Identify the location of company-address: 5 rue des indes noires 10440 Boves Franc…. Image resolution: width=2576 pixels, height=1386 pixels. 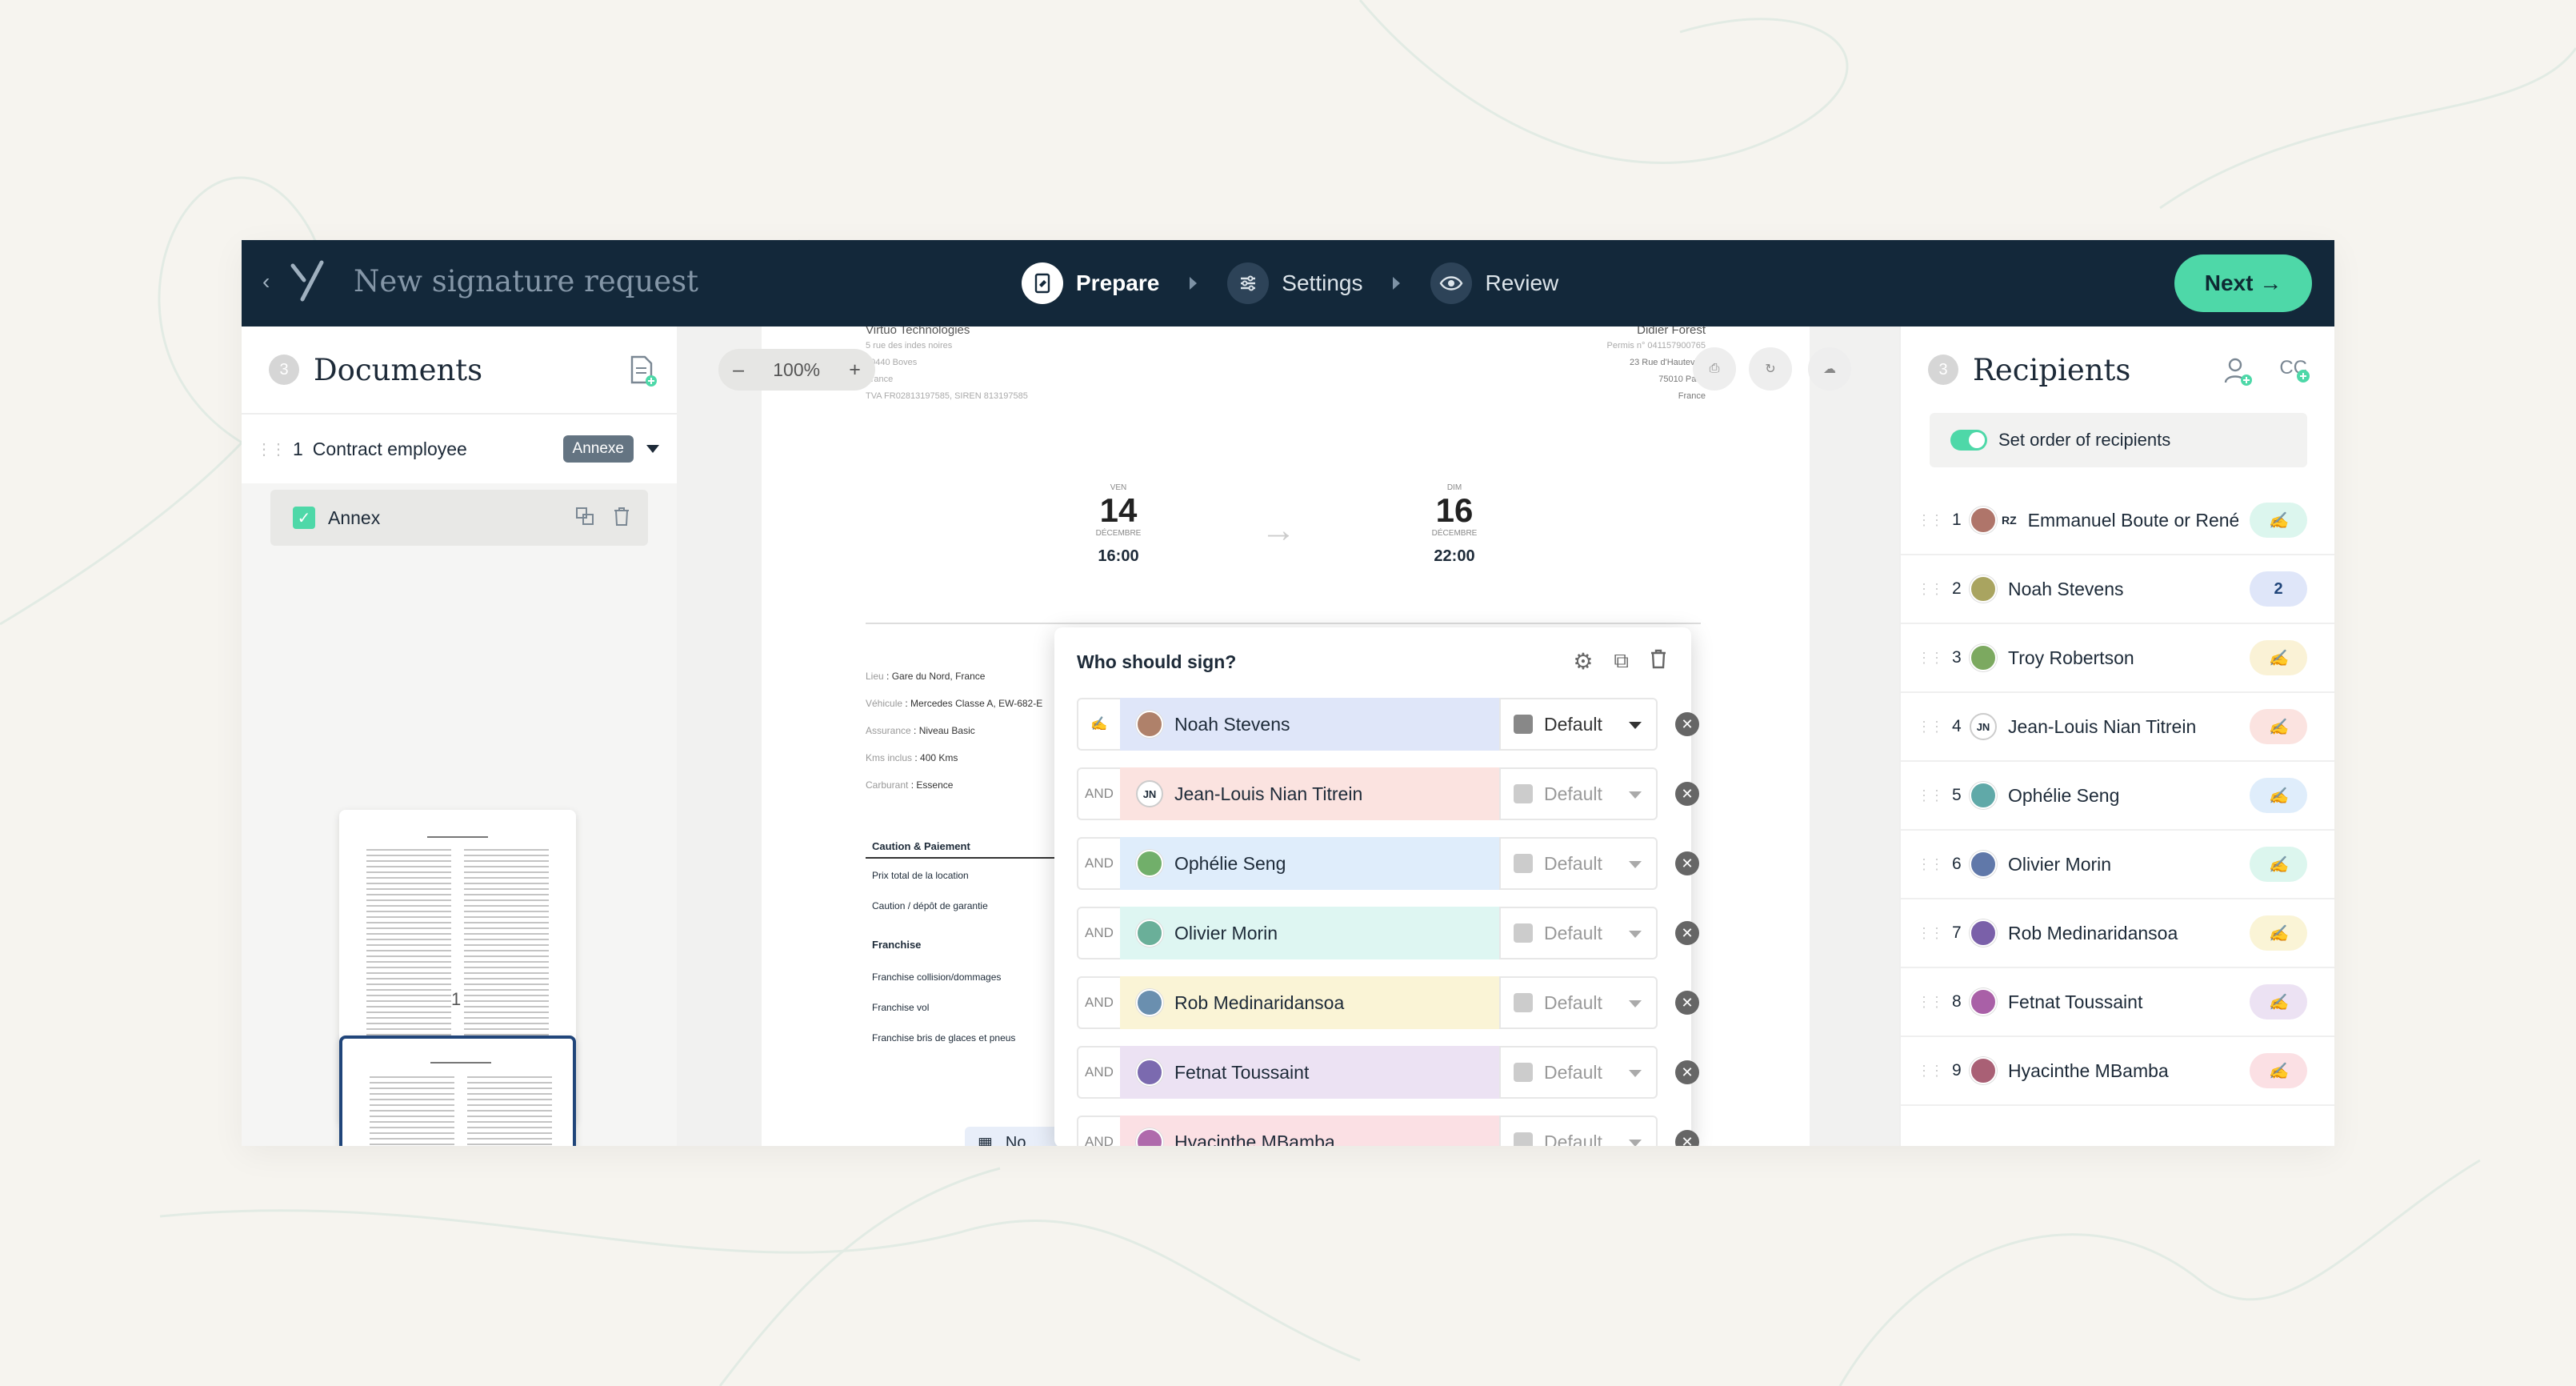
(947, 371).